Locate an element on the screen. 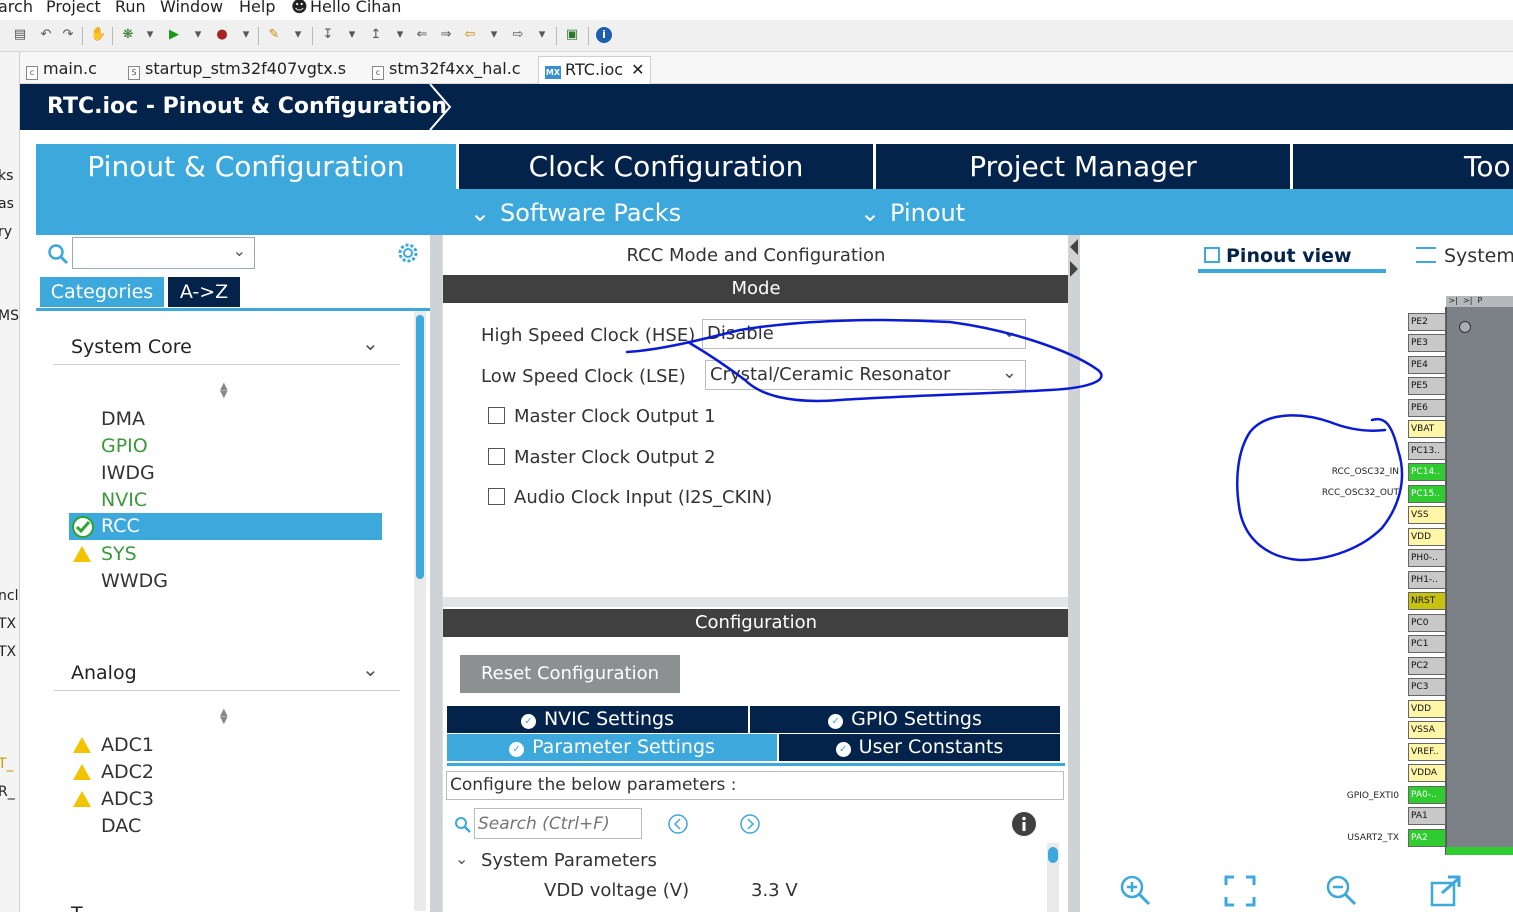  tab-a-z: A->Z is located at coordinates (204, 292).